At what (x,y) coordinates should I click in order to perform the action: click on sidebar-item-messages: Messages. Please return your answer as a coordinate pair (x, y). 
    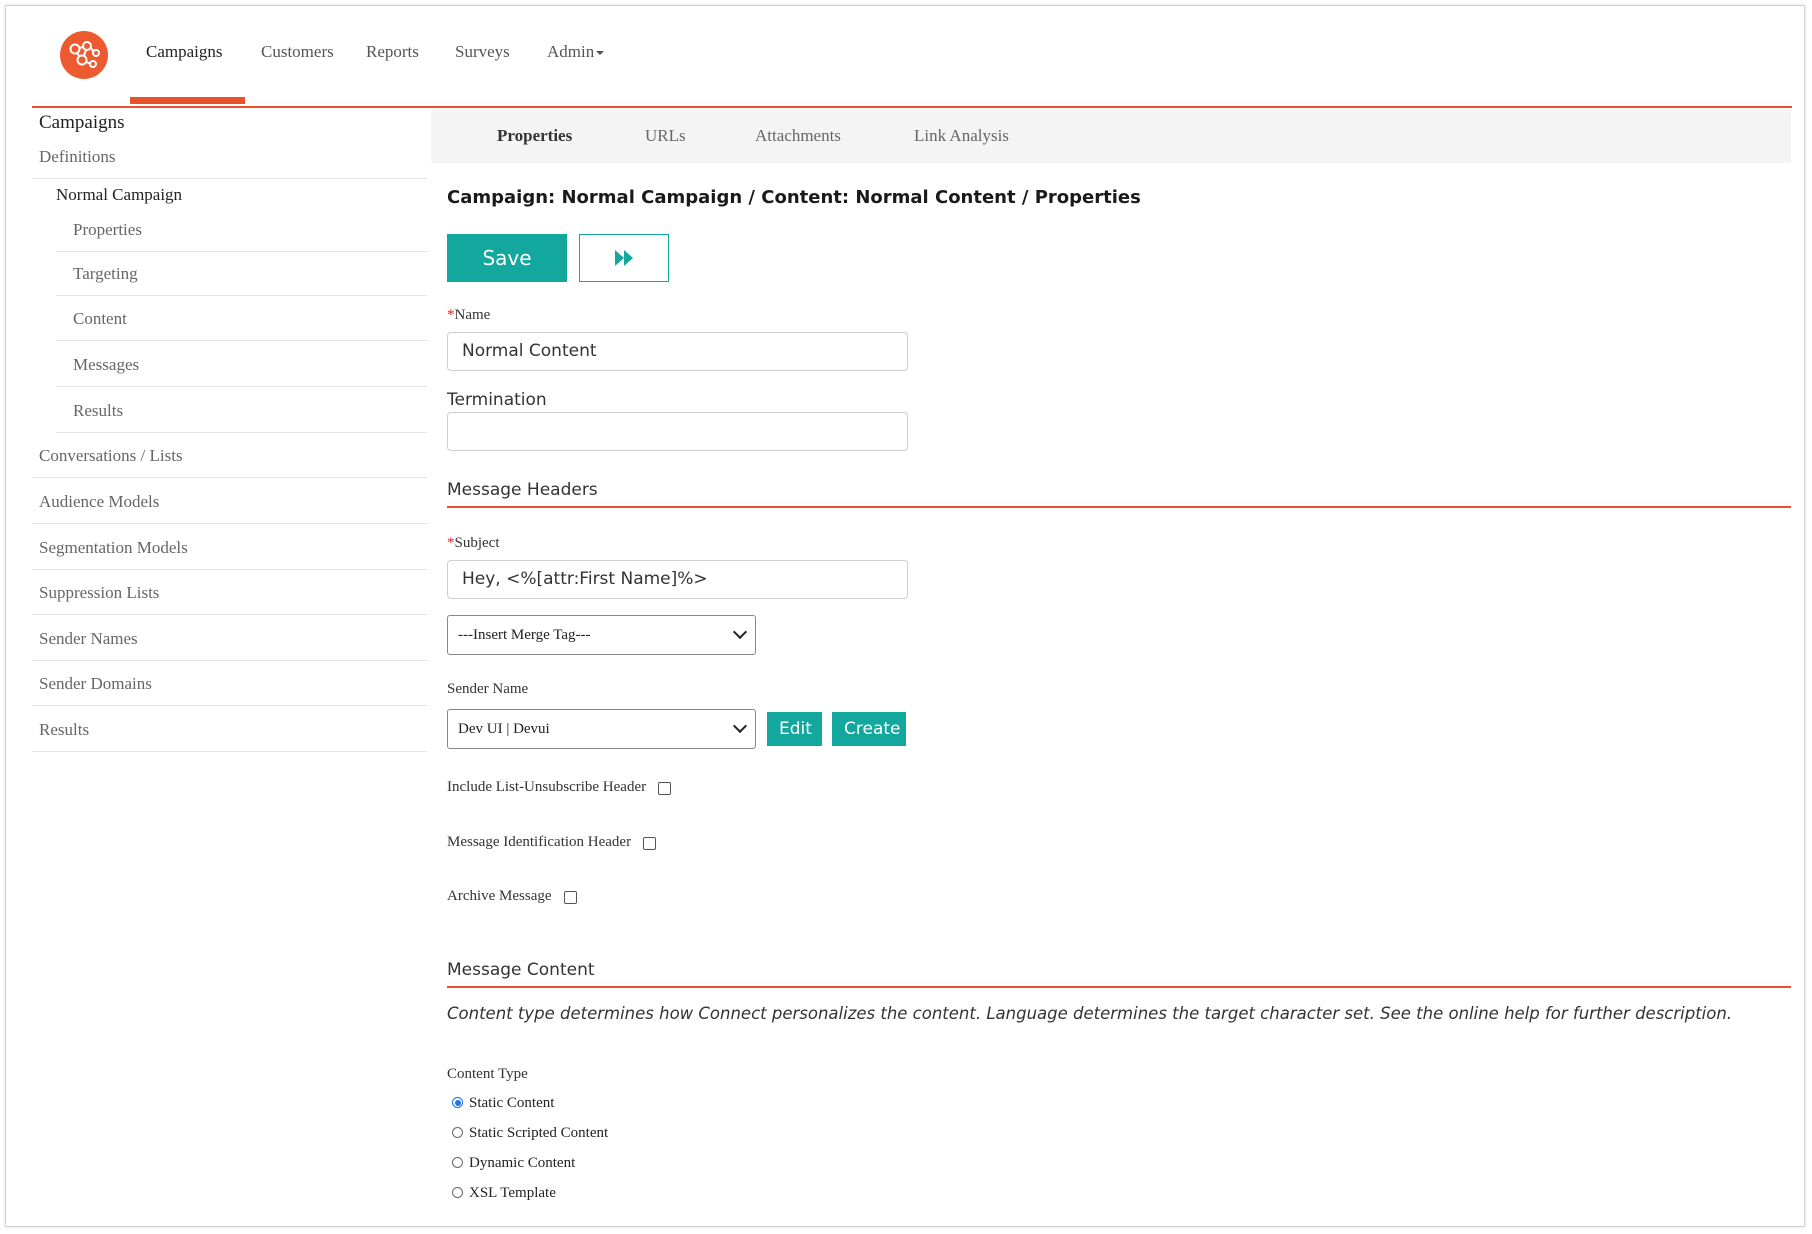
    Looking at the image, I should click on (241, 365).